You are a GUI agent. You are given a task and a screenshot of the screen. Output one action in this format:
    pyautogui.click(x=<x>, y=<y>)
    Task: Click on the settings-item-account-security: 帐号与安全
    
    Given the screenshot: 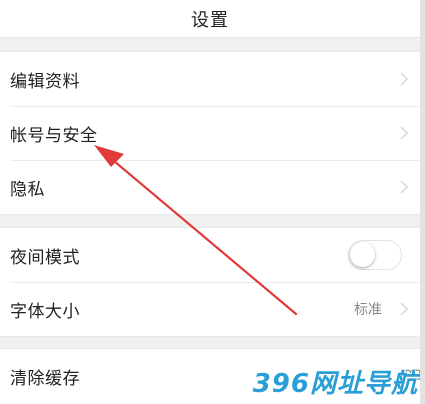 What is the action you would take?
    pyautogui.click(x=210, y=133)
    